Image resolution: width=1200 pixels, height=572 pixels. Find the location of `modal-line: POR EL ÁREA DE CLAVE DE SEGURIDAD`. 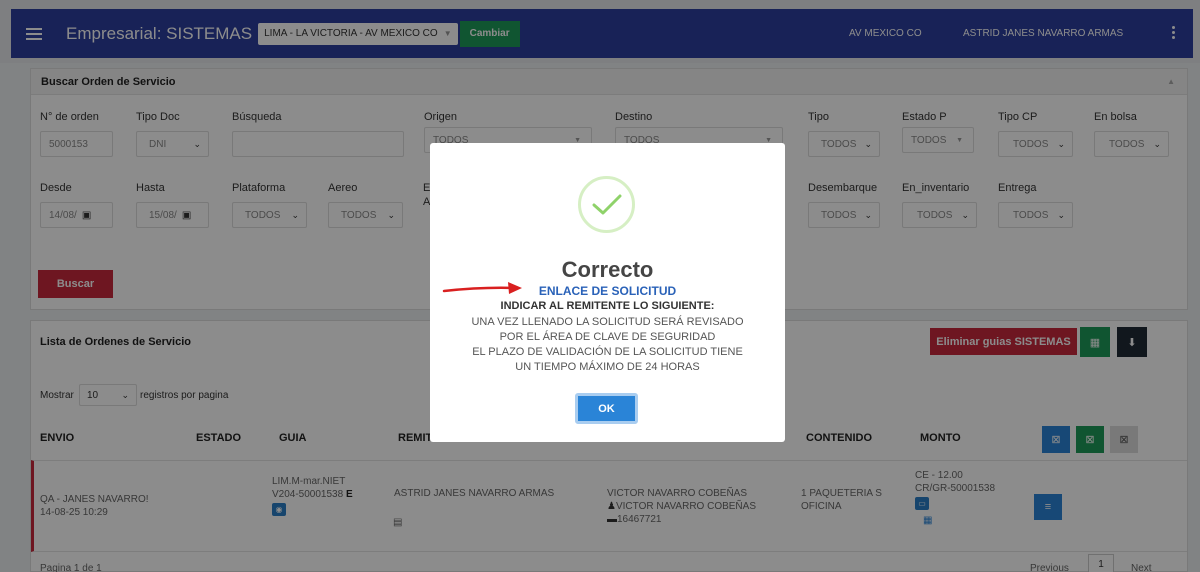

modal-line: POR EL ÁREA DE CLAVE DE SEGURIDAD is located at coordinates (607, 337).